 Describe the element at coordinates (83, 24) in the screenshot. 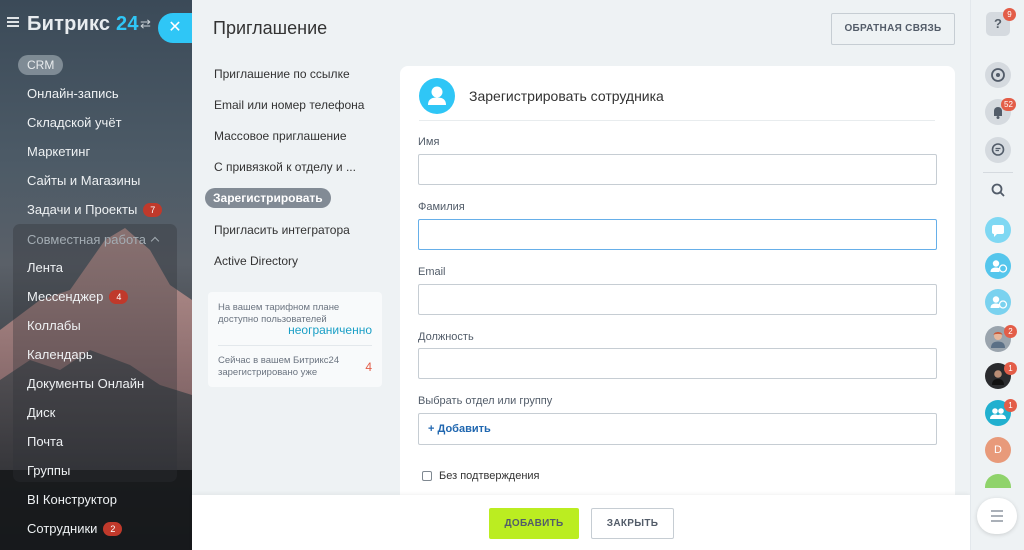

I see `logo: Битрикс 24` at that location.